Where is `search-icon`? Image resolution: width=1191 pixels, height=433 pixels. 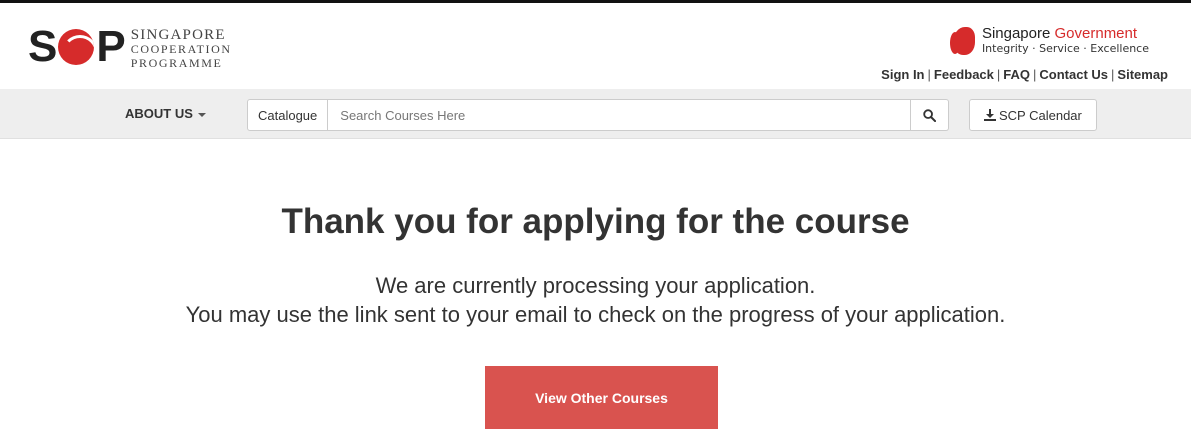 search-icon is located at coordinates (929, 115).